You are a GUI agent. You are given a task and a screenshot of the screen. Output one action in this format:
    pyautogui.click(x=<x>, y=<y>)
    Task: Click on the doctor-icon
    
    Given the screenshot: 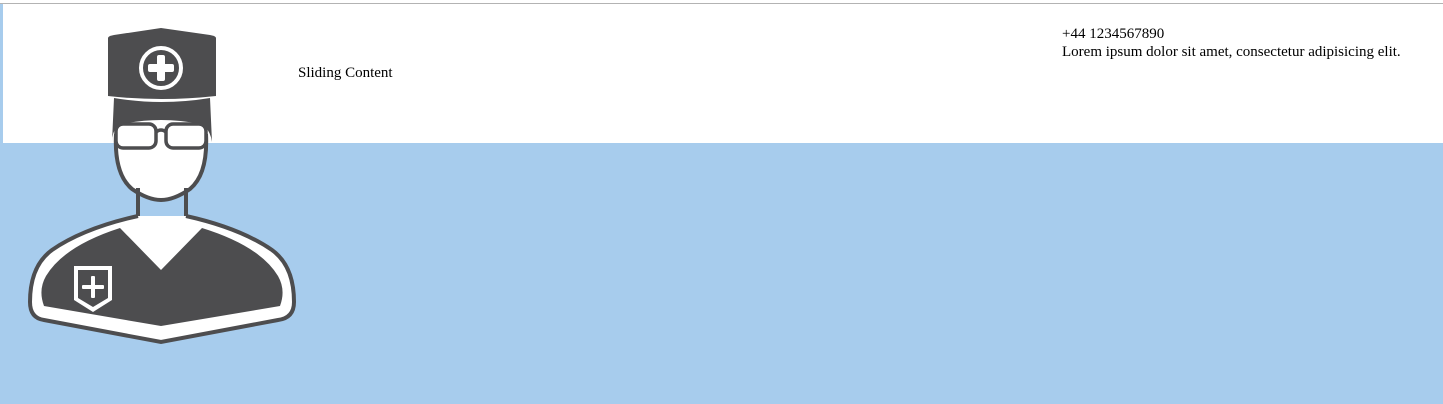 What is the action you would take?
    pyautogui.click(x=162, y=186)
    